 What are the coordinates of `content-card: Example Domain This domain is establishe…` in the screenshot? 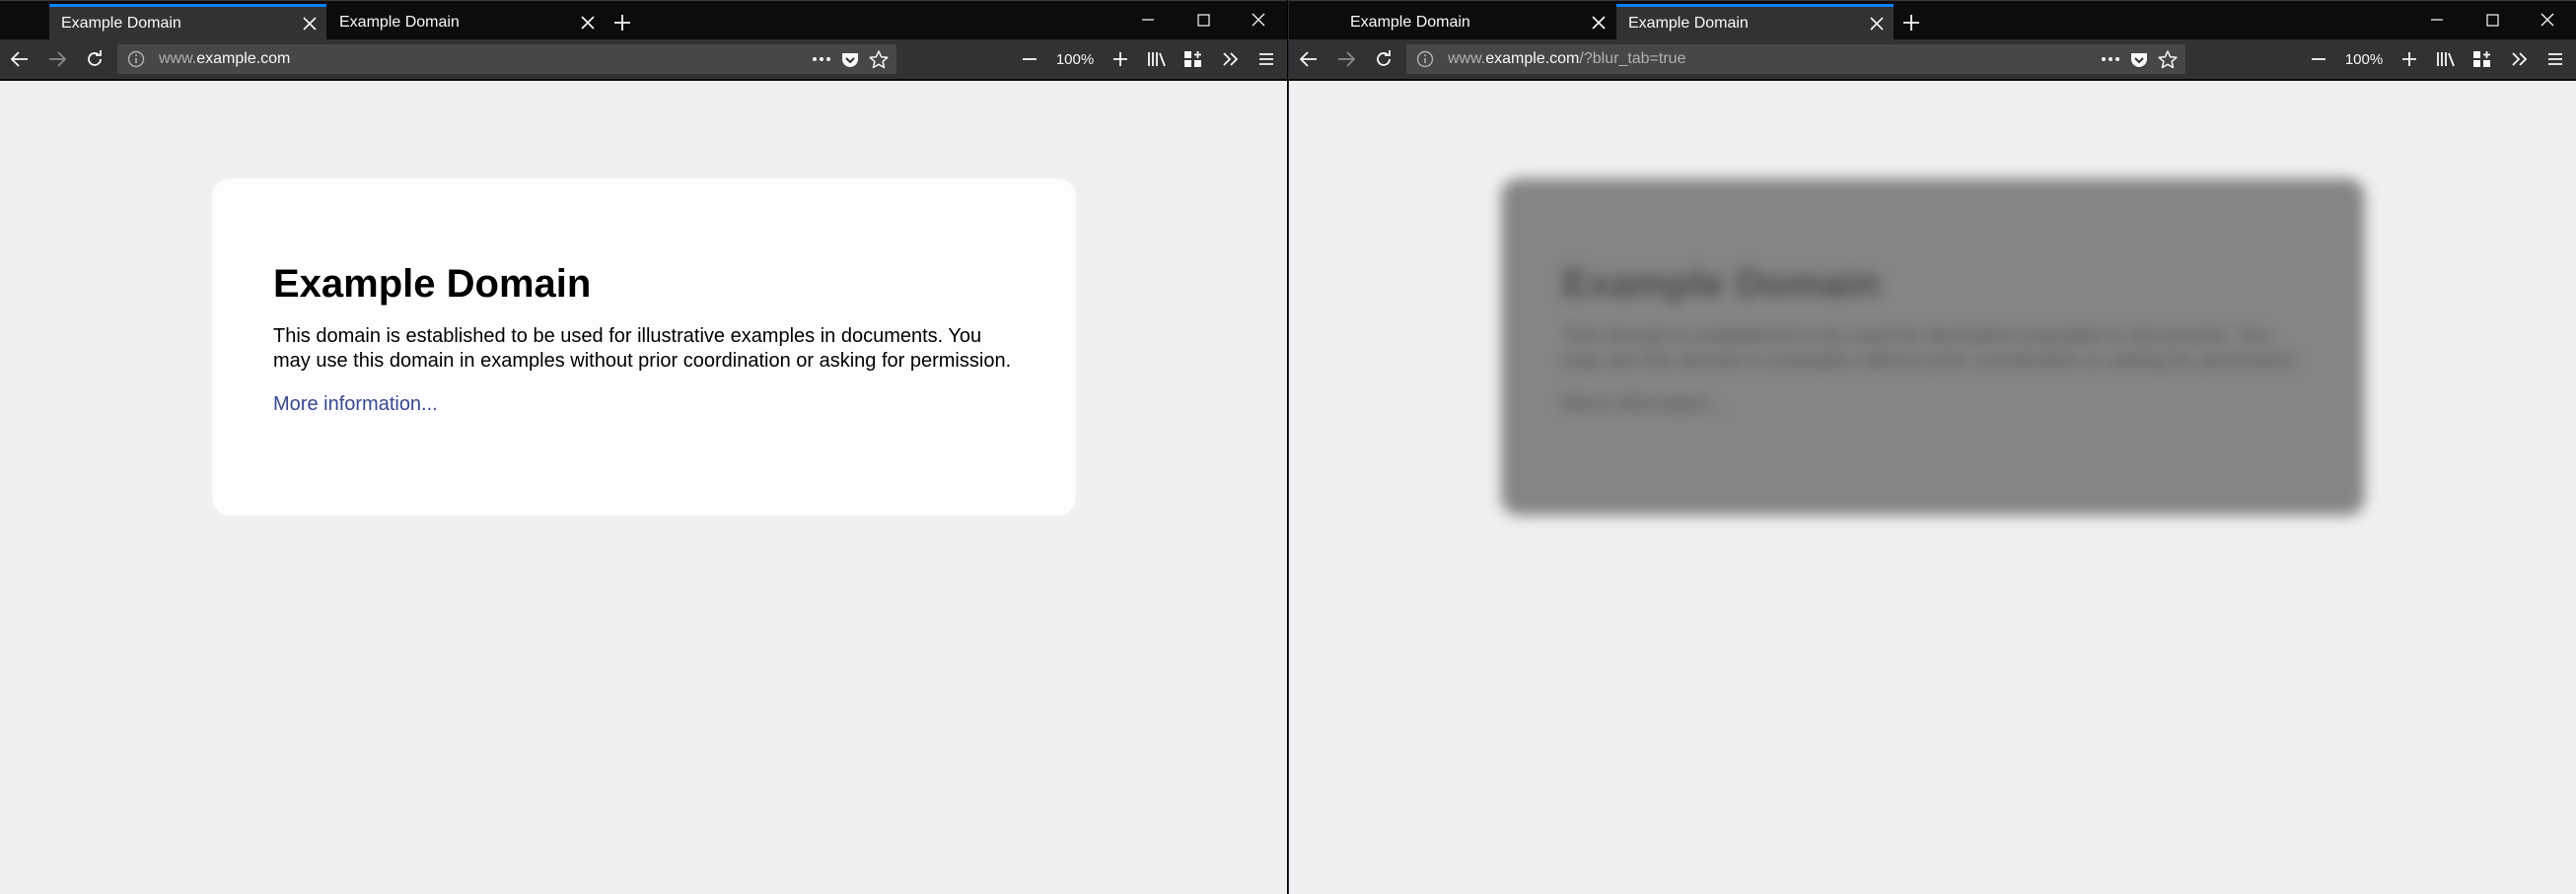 It's located at (644, 347).